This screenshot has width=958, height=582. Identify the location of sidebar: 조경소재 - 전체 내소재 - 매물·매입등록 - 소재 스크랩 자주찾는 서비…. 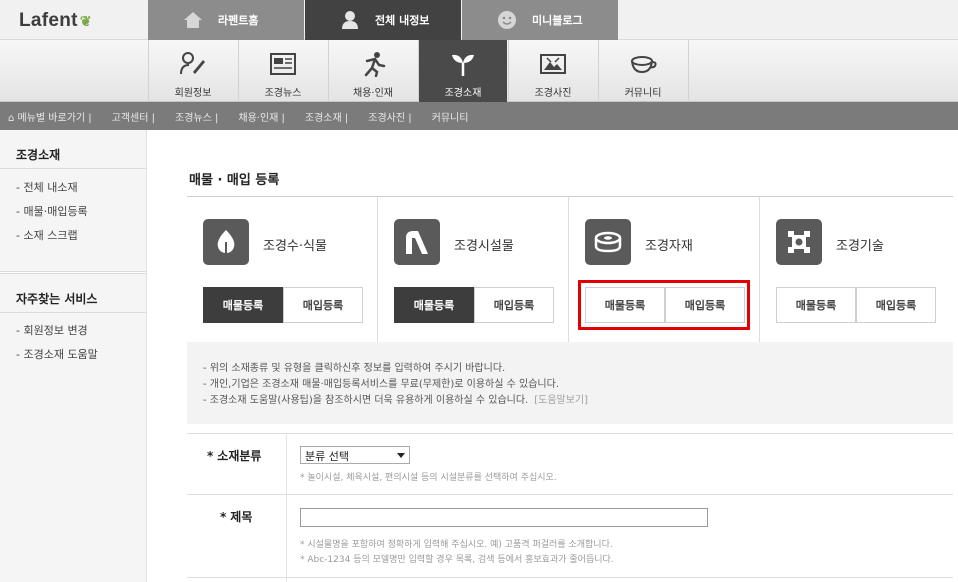
(73, 356).